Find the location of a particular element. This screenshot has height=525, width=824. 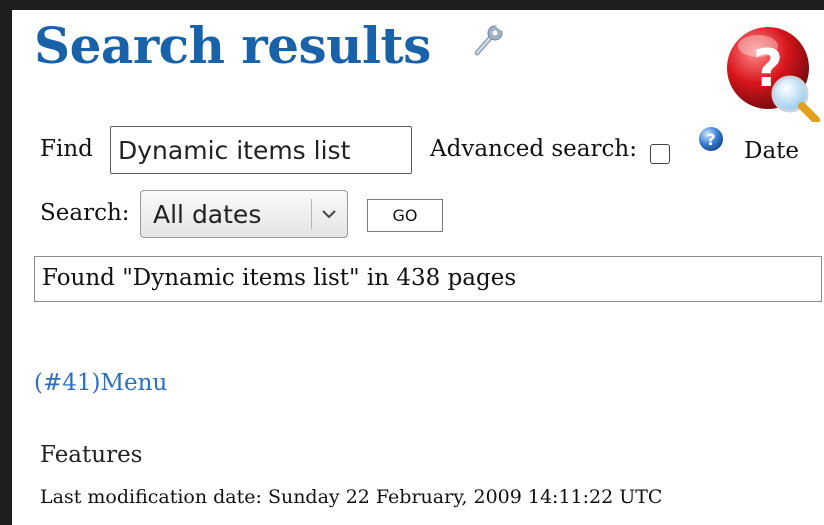

chevron-down-icon is located at coordinates (329, 214).